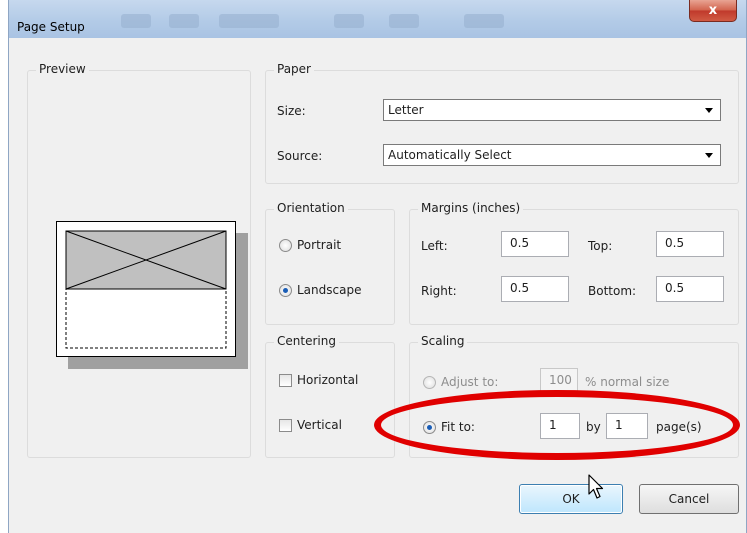  Describe the element at coordinates (285, 380) in the screenshot. I see `horizontal-checkbox` at that location.